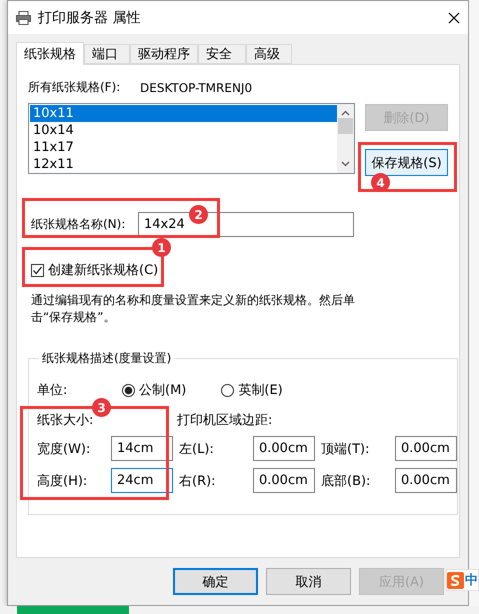 Image resolution: width=479 pixels, height=614 pixels. What do you see at coordinates (345, 449) in the screenshot?
I see `field-label: 顶端(T):` at bounding box center [345, 449].